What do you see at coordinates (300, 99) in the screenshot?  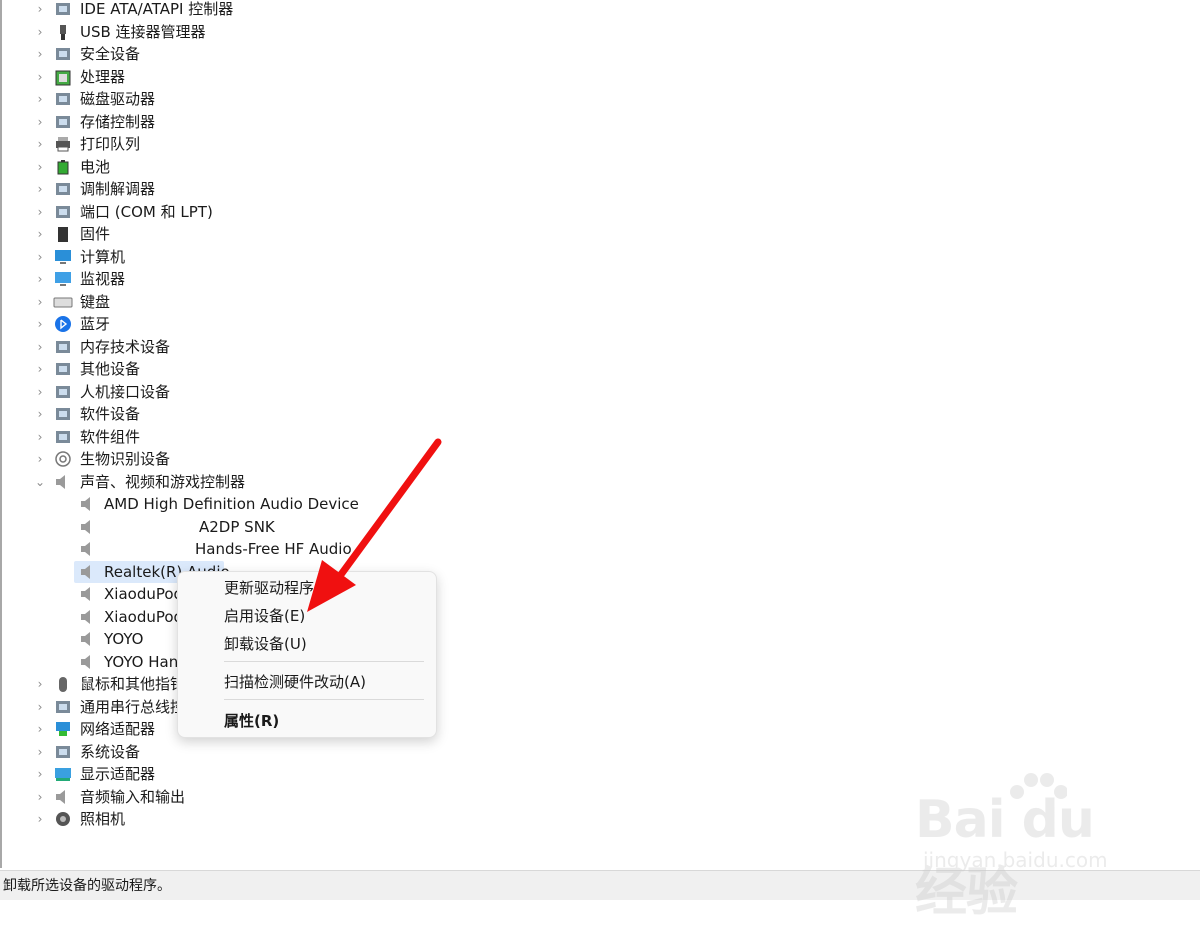 I see `tree-category: › 磁盘驱动器` at bounding box center [300, 99].